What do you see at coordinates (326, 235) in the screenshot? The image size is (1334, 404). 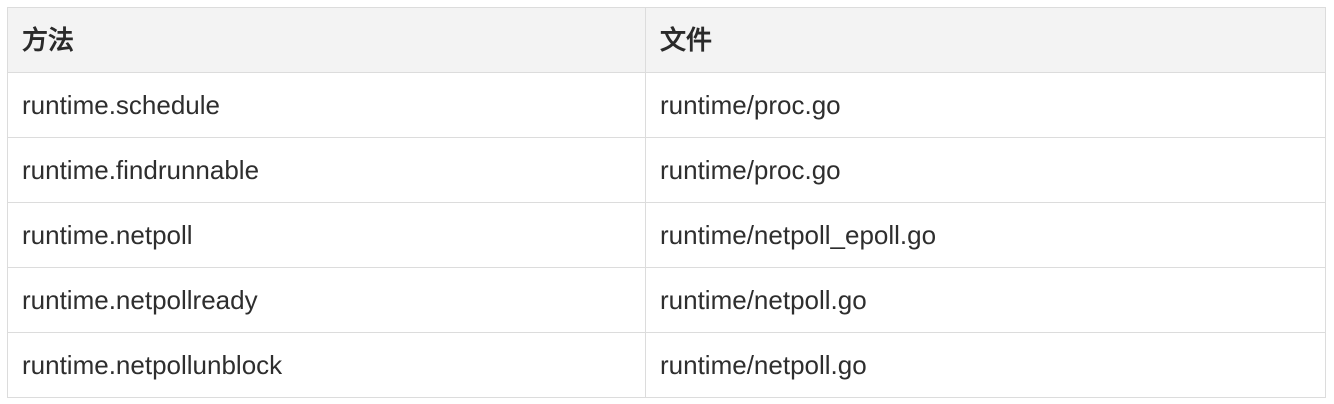 I see `method-cell: runtime.netpoll` at bounding box center [326, 235].